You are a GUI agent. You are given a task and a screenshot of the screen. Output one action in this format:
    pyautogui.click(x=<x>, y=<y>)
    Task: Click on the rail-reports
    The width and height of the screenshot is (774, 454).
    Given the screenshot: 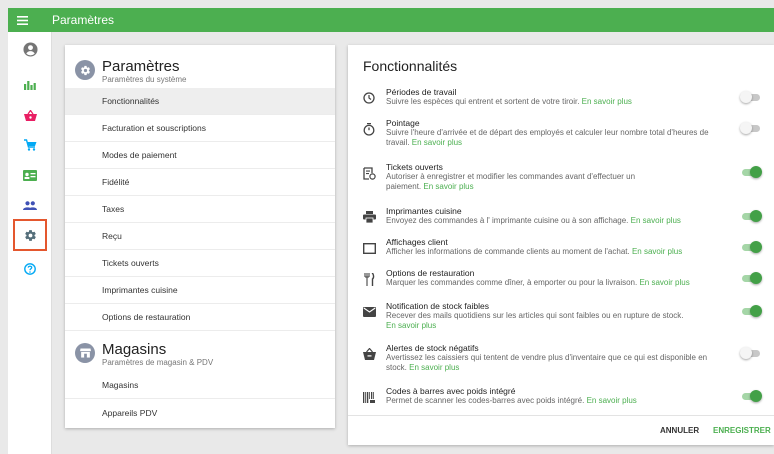 What is the action you would take?
    pyautogui.click(x=30, y=85)
    